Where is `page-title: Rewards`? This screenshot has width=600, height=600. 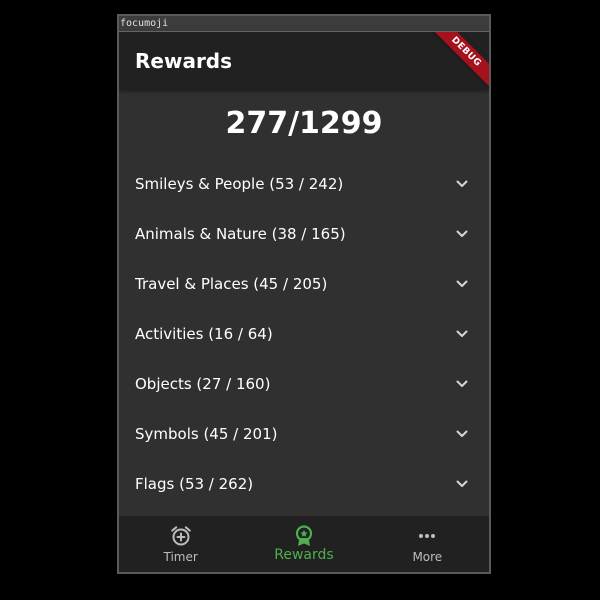
page-title: Rewards is located at coordinates (184, 61).